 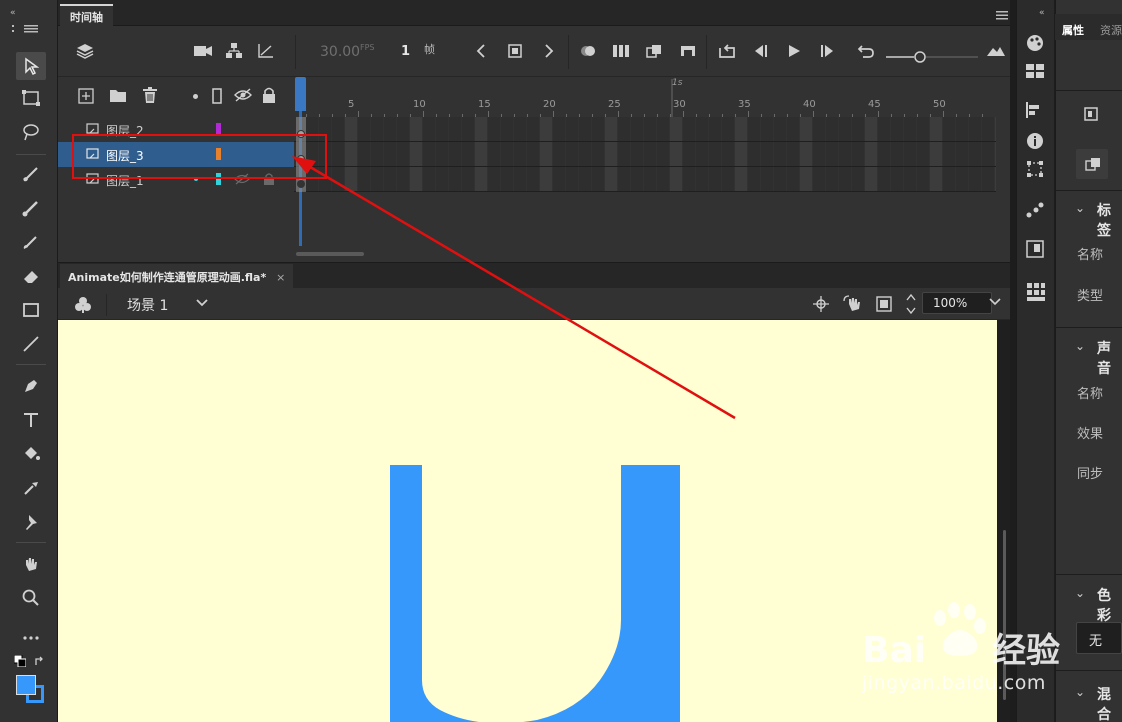 I want to click on panel-menu-icon, so click(x=1002, y=15).